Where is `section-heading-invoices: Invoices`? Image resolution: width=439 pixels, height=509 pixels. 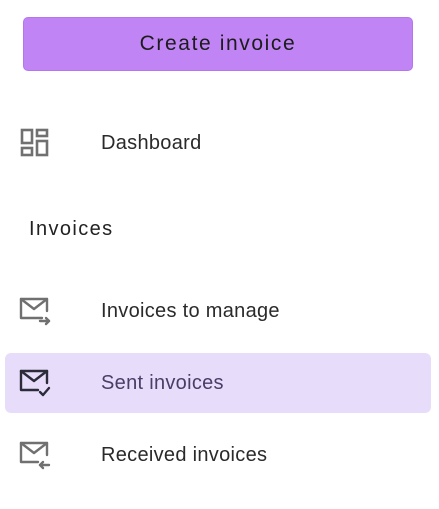
section-heading-invoices: Invoices is located at coordinates (71, 229).